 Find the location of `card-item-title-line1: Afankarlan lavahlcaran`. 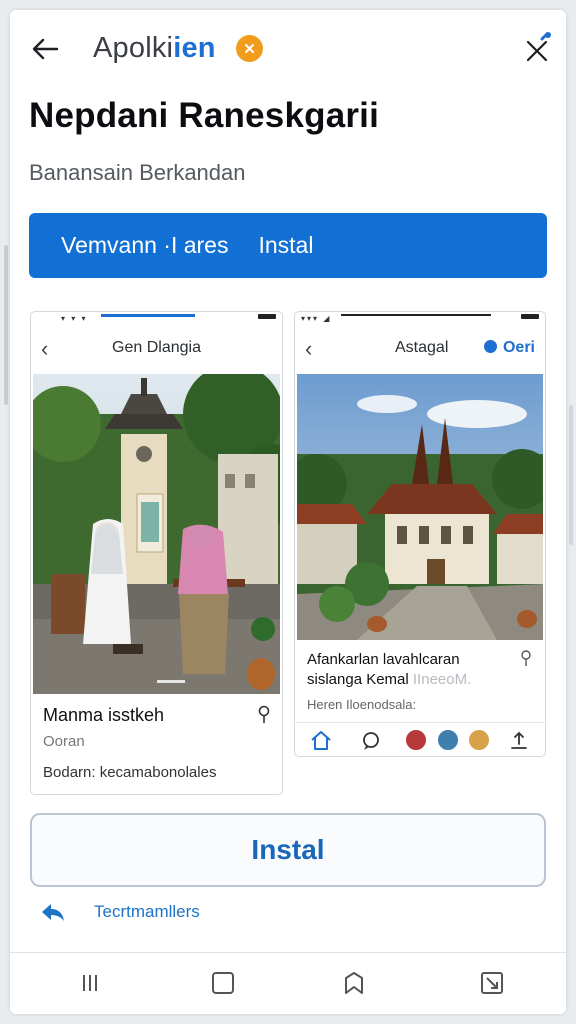

card-item-title-line1: Afankarlan lavahlcaran is located at coordinates (383, 659).